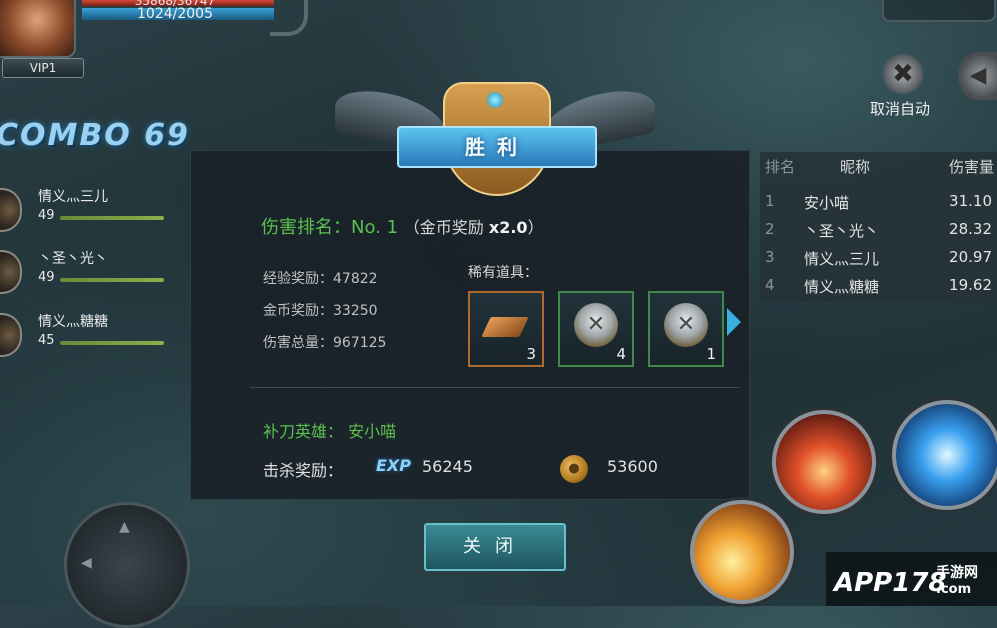 This screenshot has height=628, width=997. What do you see at coordinates (939, 11) in the screenshot?
I see `top-right-frame` at bounding box center [939, 11].